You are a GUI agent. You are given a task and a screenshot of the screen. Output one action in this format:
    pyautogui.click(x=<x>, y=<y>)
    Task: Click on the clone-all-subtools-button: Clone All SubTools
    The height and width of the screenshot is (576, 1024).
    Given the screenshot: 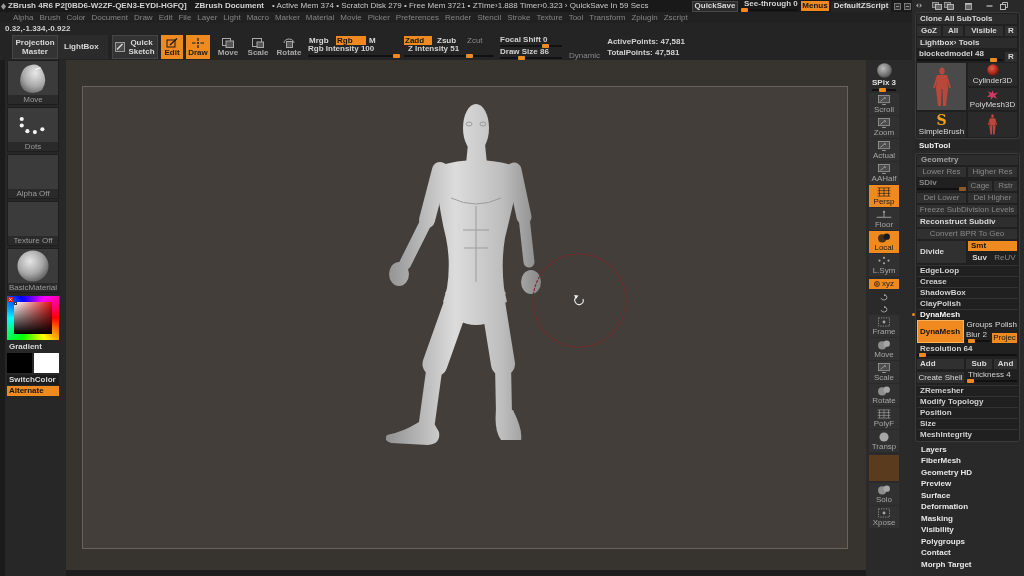 What is the action you would take?
    pyautogui.click(x=967, y=19)
    